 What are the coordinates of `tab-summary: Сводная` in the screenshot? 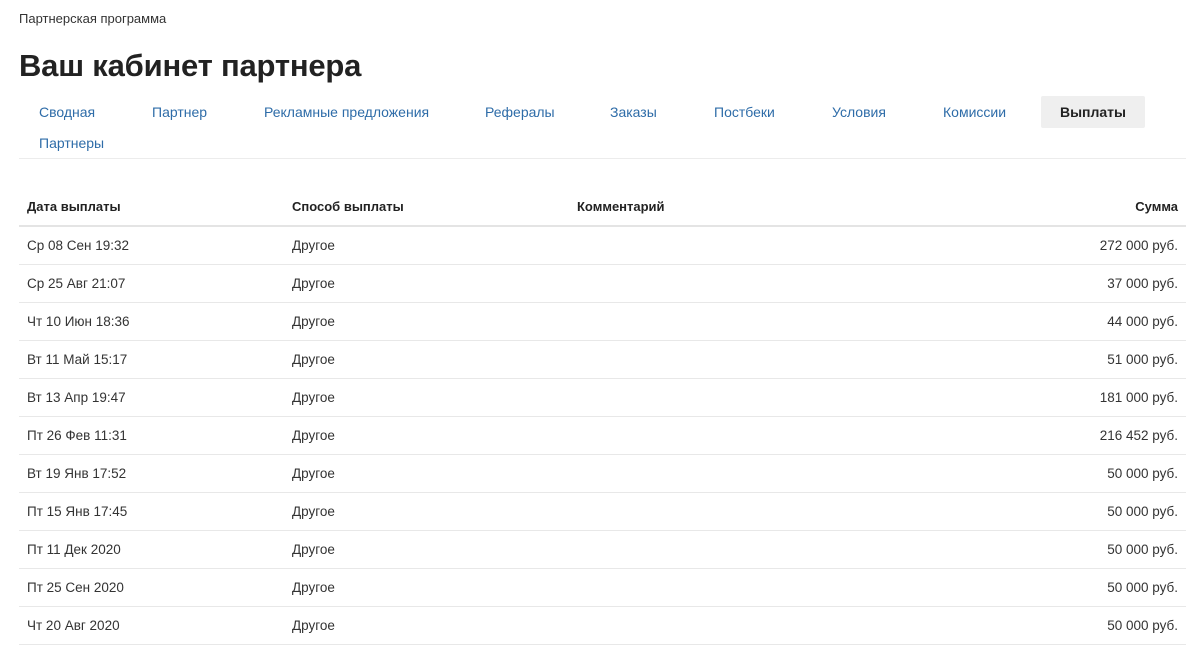 It's located at (67, 112).